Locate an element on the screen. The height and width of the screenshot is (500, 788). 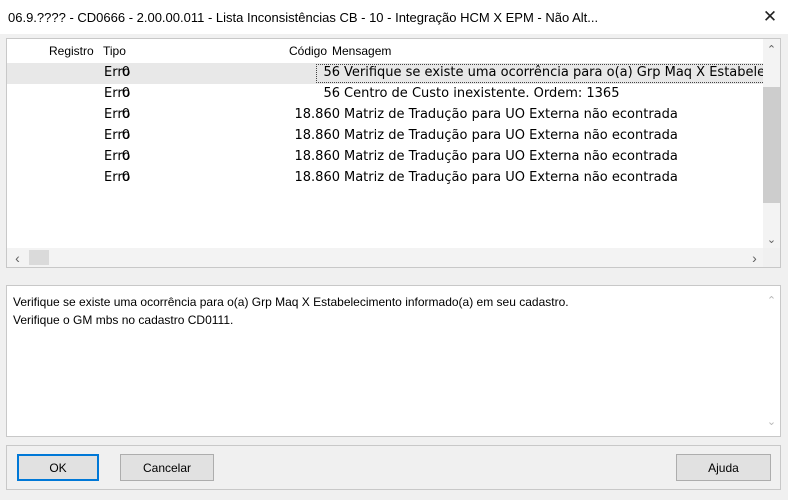
cell-mensagem: Centro de Custo inexistente. Ordem: 1365 is located at coordinates (482, 93).